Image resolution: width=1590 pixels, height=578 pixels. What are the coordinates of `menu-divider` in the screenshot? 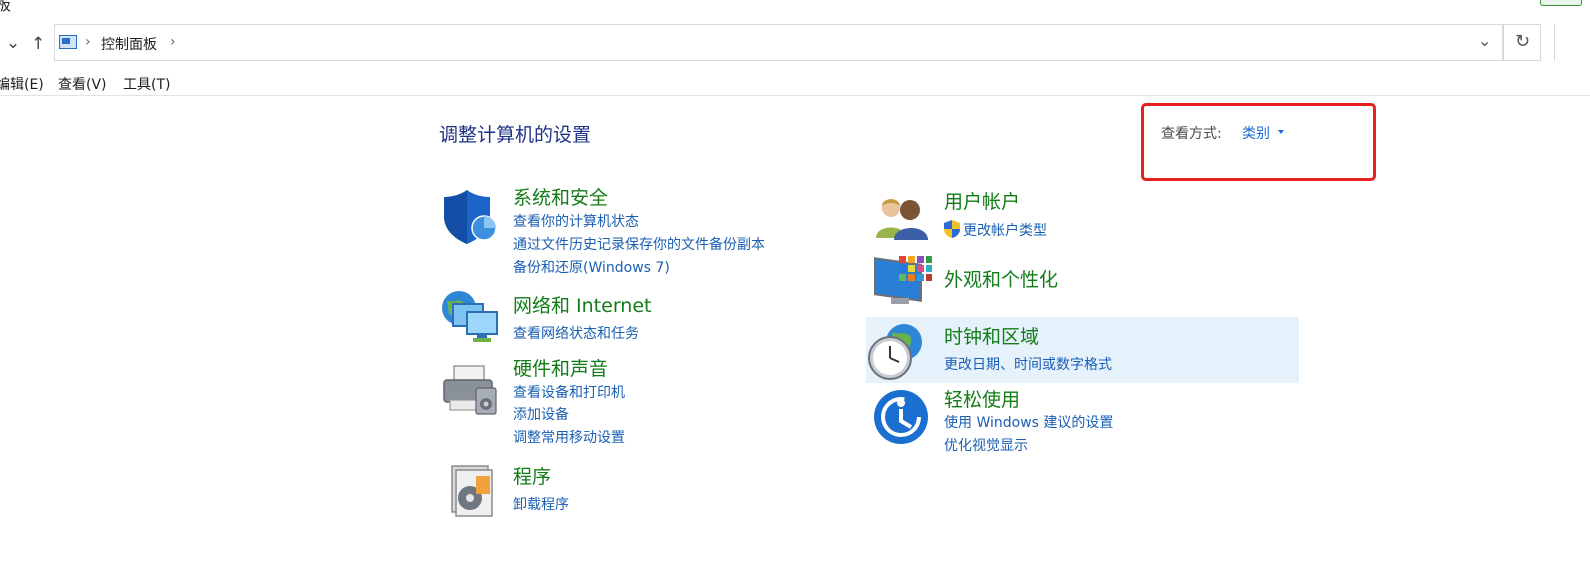 It's located at (795, 95).